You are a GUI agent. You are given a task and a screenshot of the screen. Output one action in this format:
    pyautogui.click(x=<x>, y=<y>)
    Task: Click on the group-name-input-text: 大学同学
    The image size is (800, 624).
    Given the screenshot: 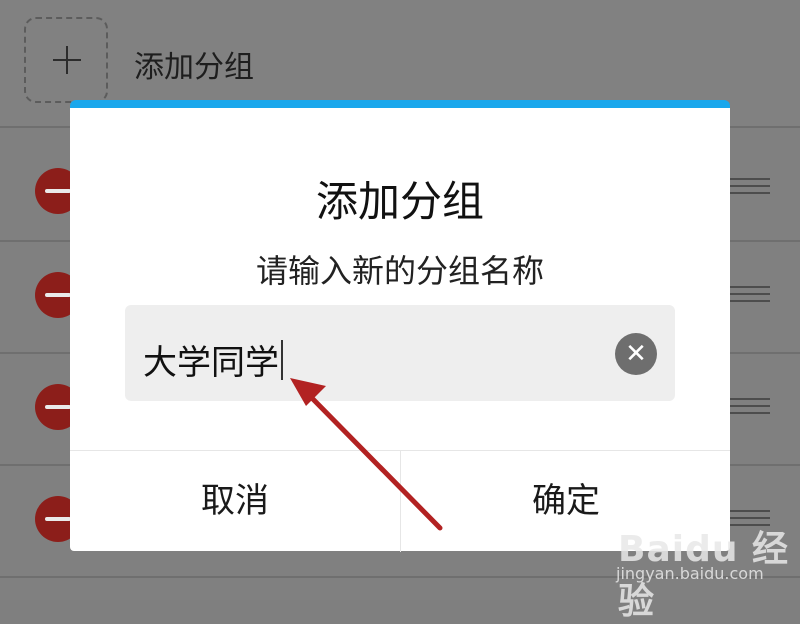 What is the action you would take?
    pyautogui.click(x=213, y=359)
    